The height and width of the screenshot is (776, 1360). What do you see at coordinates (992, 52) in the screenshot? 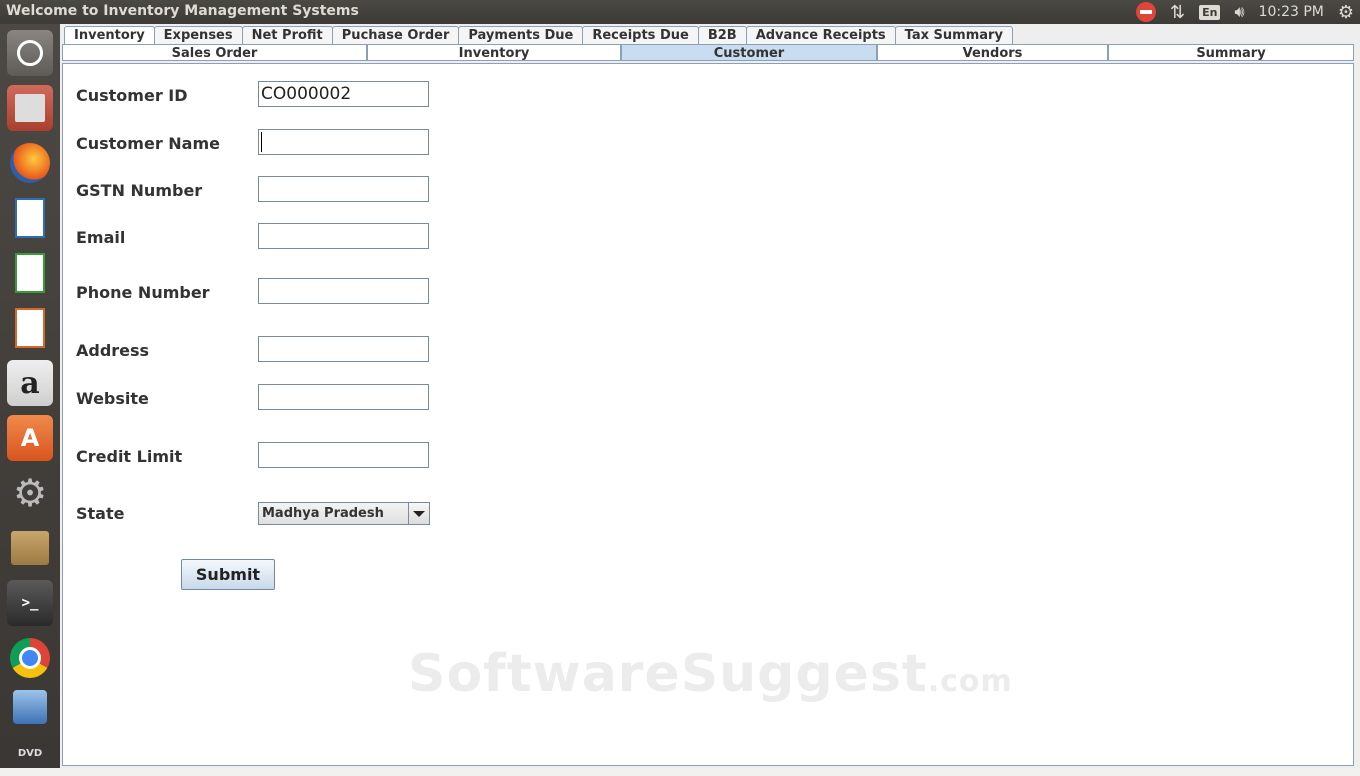
I see `subtab-vendors: Vendors` at bounding box center [992, 52].